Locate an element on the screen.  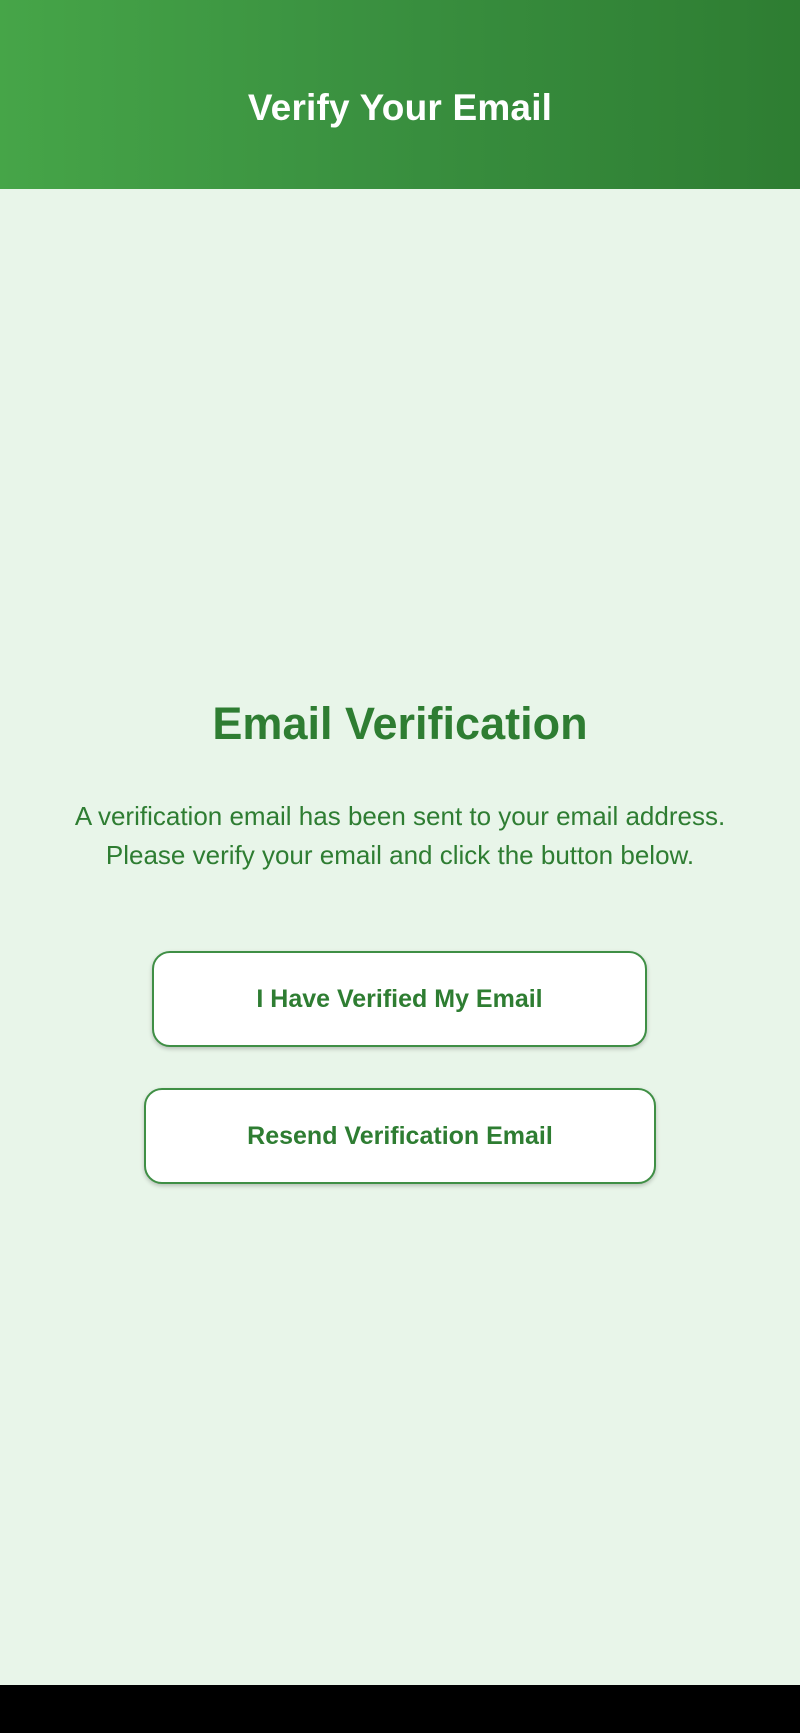
page-heading: Email Verification is located at coordinates (400, 723).